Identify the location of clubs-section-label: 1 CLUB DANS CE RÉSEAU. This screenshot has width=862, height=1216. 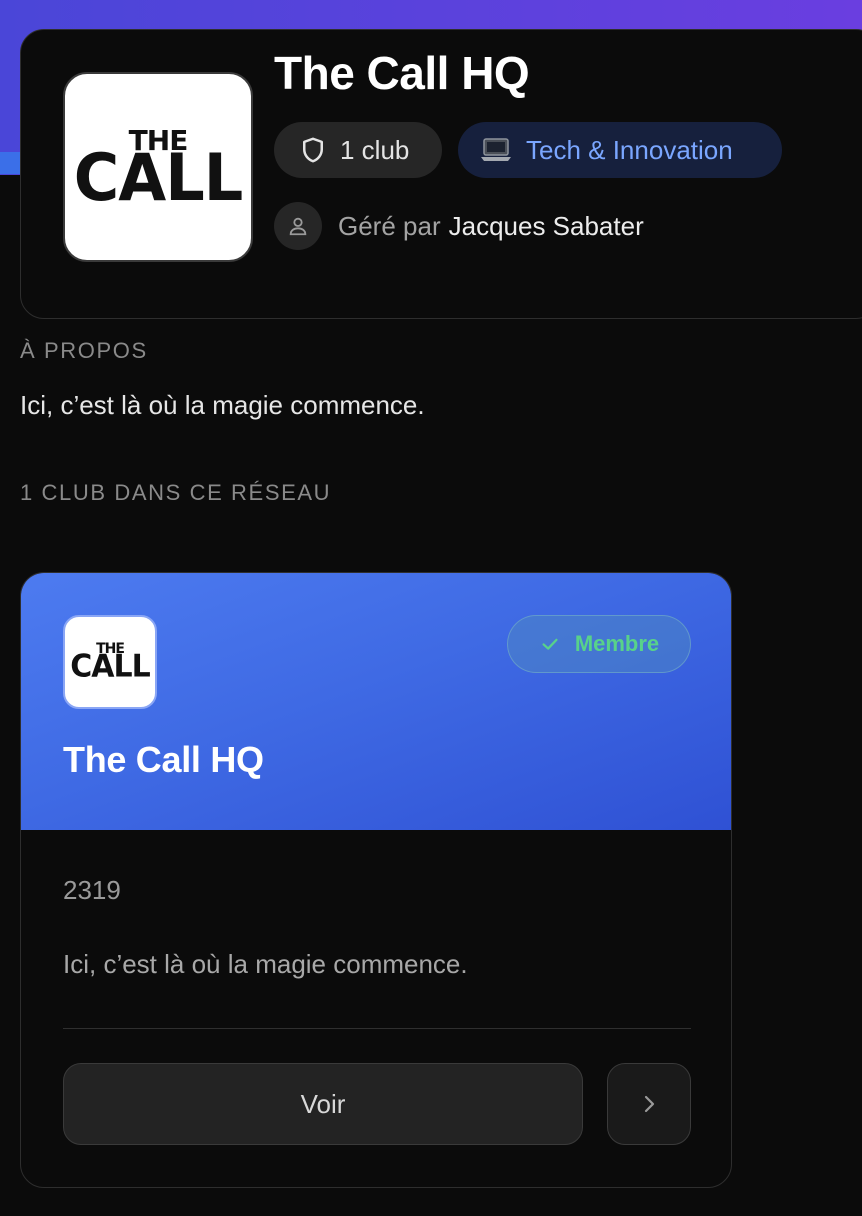
(176, 492).